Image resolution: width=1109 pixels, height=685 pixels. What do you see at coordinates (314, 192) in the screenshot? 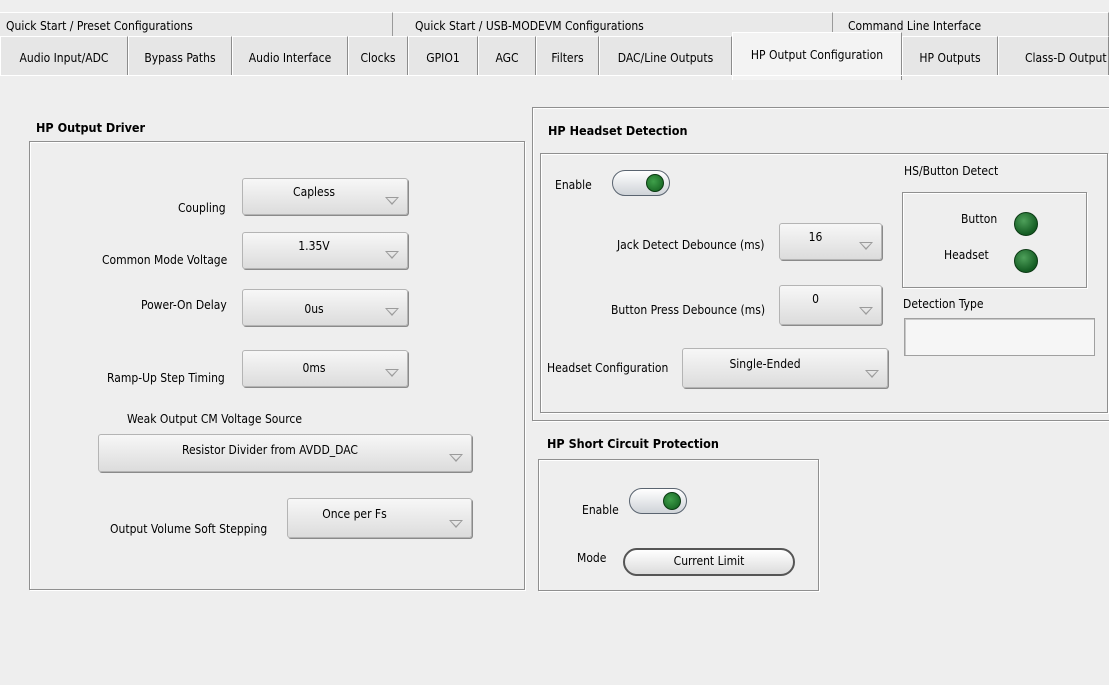
I see `coupling-value: Capless` at bounding box center [314, 192].